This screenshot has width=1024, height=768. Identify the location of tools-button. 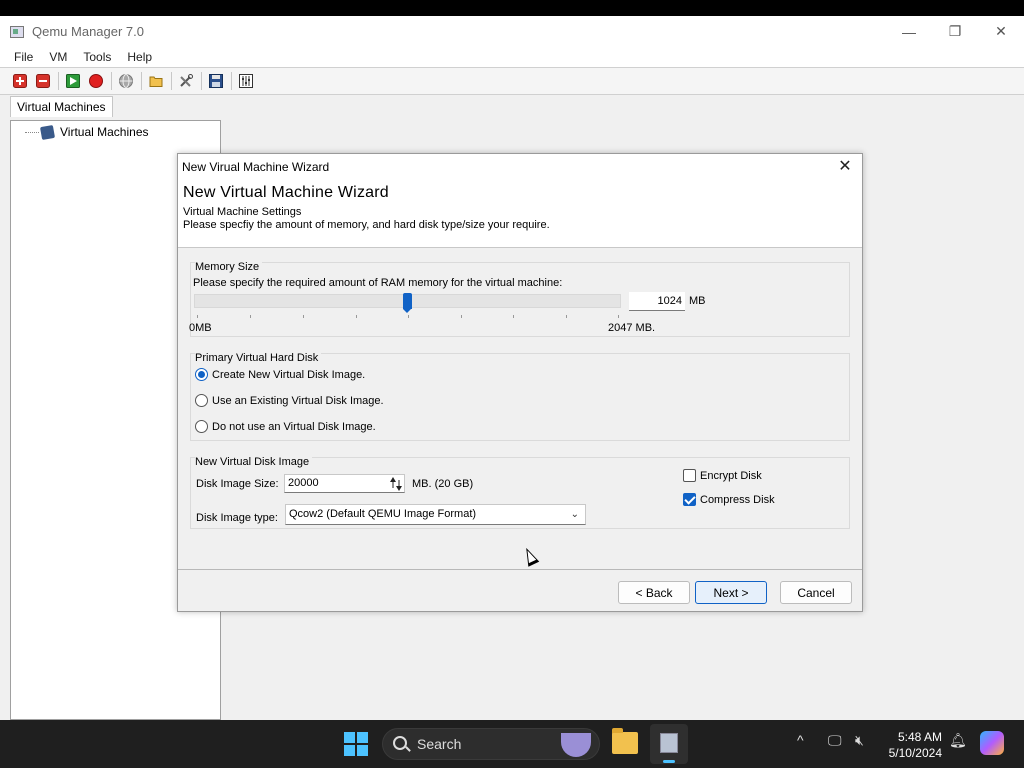
(186, 81).